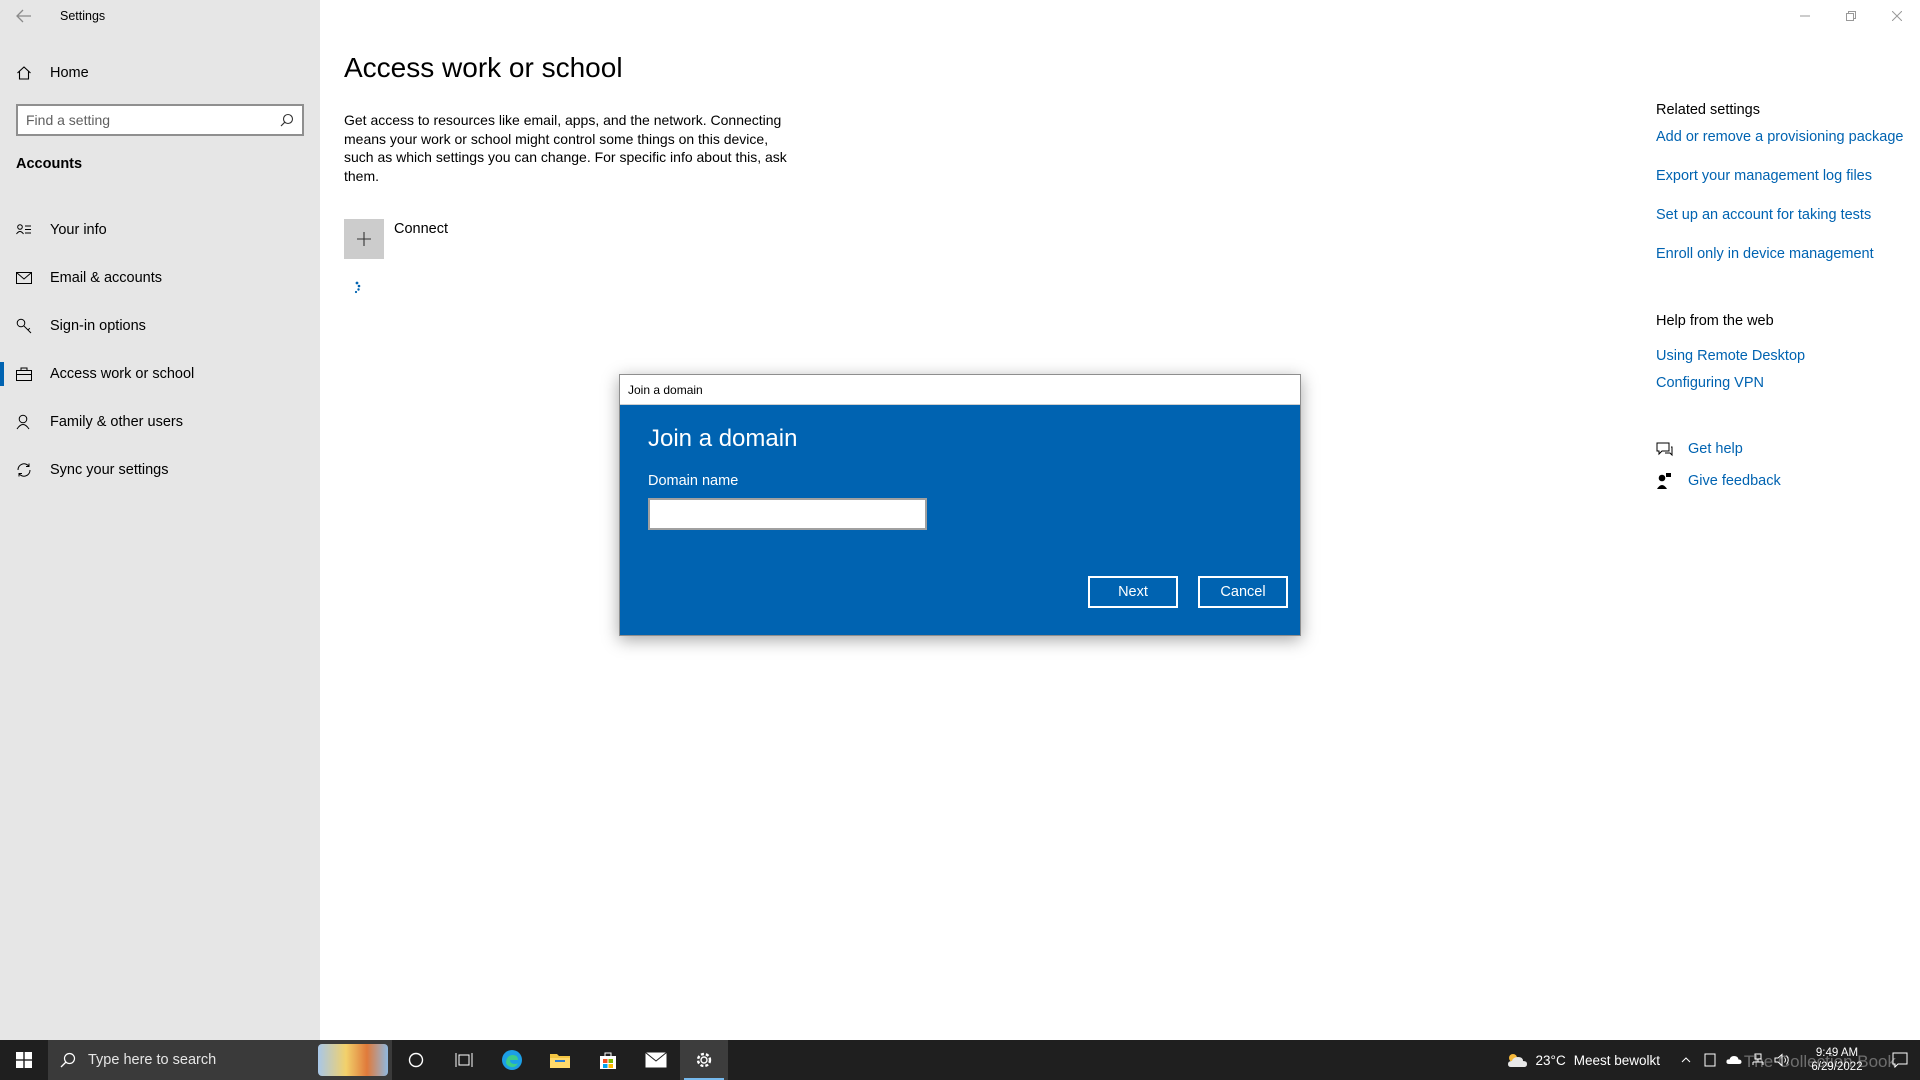 The image size is (1920, 1080). Describe the element at coordinates (357, 287) in the screenshot. I see `loading-spinner-icon` at that location.